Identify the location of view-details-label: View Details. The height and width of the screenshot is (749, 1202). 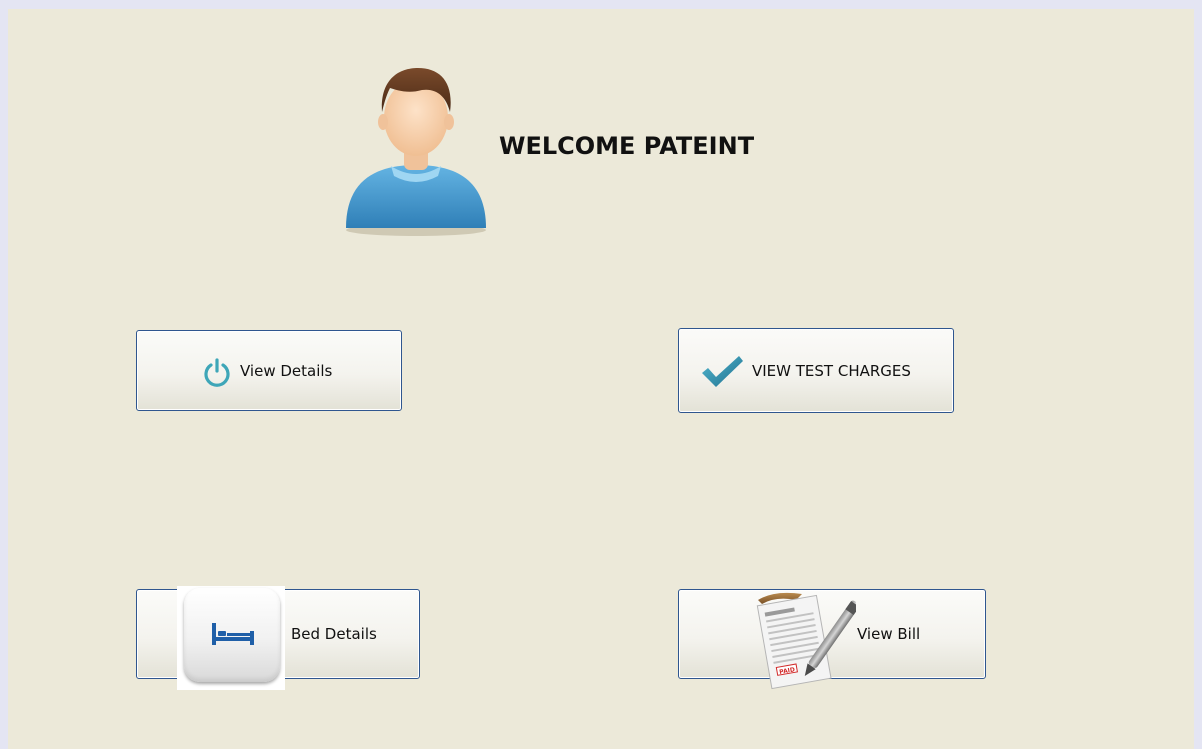
(286, 371).